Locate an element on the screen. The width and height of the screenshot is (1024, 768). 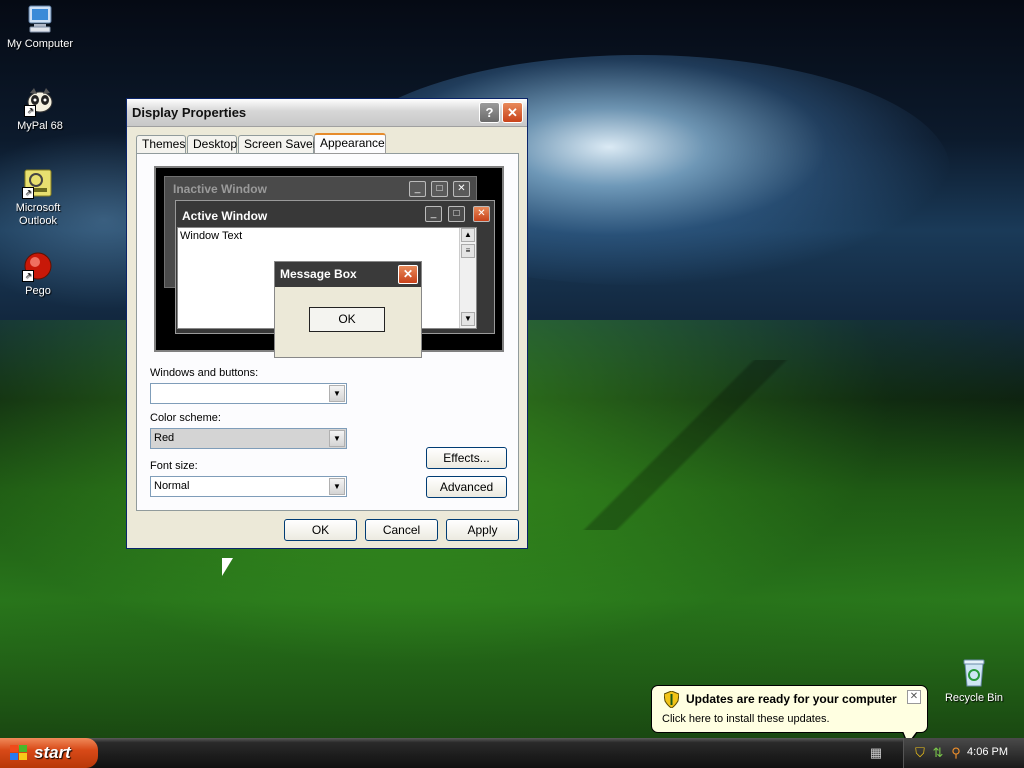
help-icon: ? is located at coordinates (489, 112).